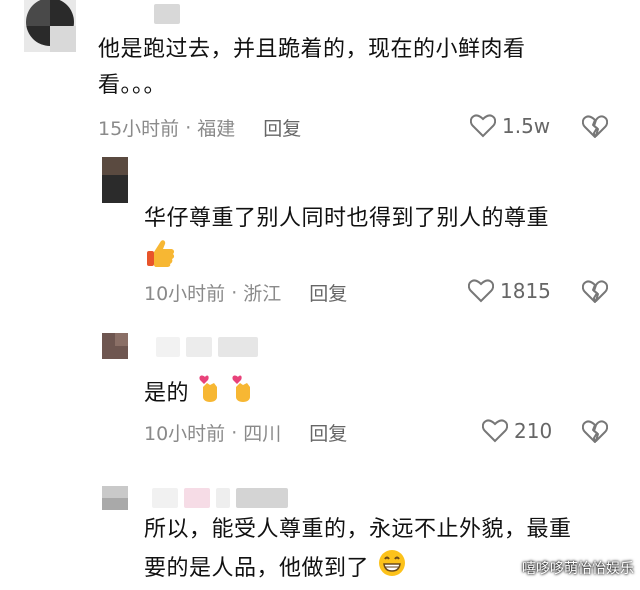 This screenshot has width=640, height=590. What do you see at coordinates (533, 431) in the screenshot?
I see `like-count: 210` at bounding box center [533, 431].